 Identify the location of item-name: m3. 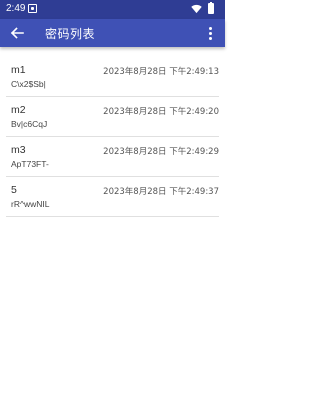
(18, 150).